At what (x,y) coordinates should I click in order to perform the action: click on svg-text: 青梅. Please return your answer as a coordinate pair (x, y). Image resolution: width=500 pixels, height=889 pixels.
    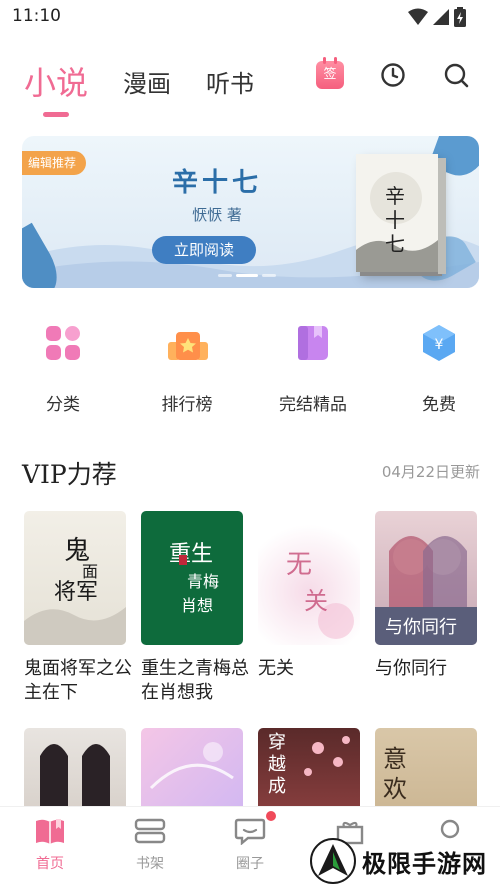
    Looking at the image, I should click on (203, 581).